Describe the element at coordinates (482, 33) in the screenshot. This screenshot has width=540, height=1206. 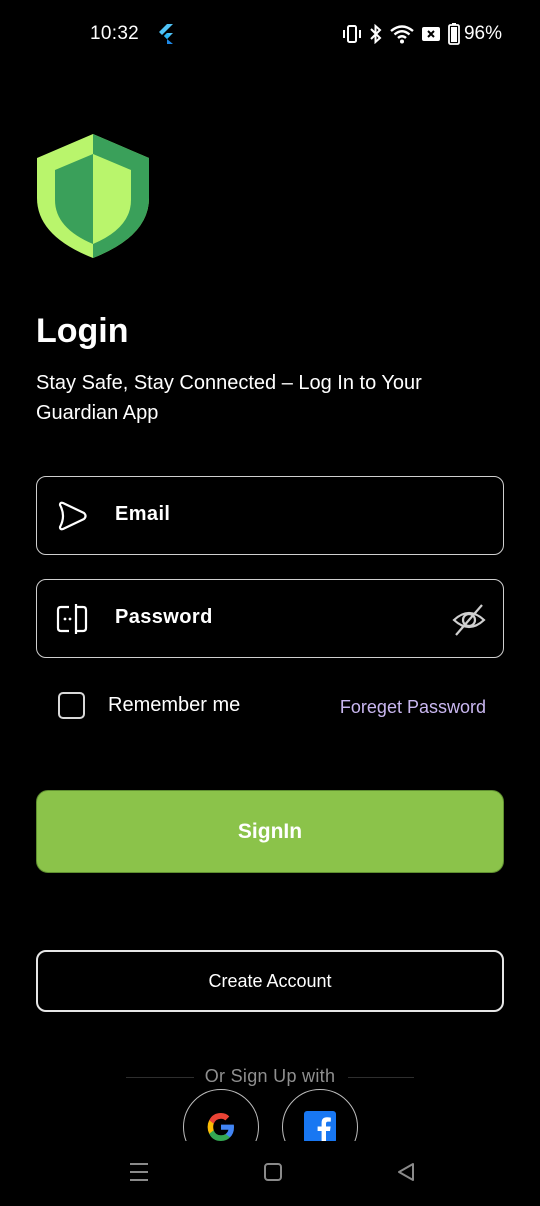
I see `battery-level: 96%` at that location.